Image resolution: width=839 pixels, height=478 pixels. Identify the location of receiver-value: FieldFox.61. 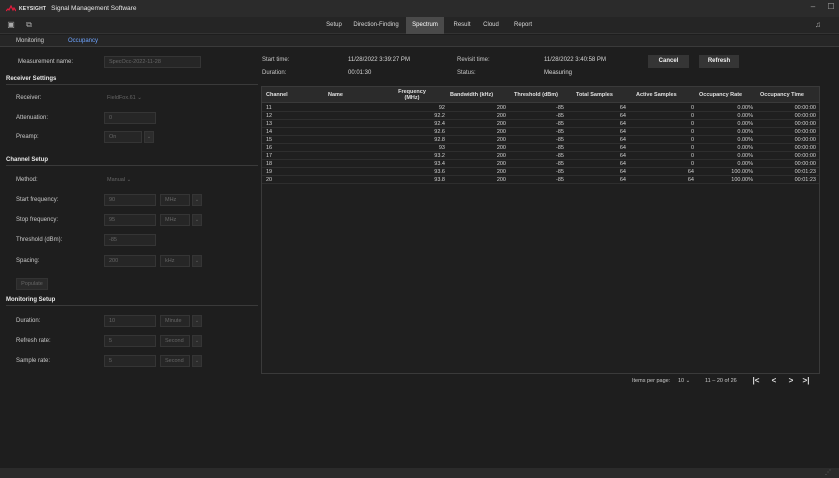
(121, 98).